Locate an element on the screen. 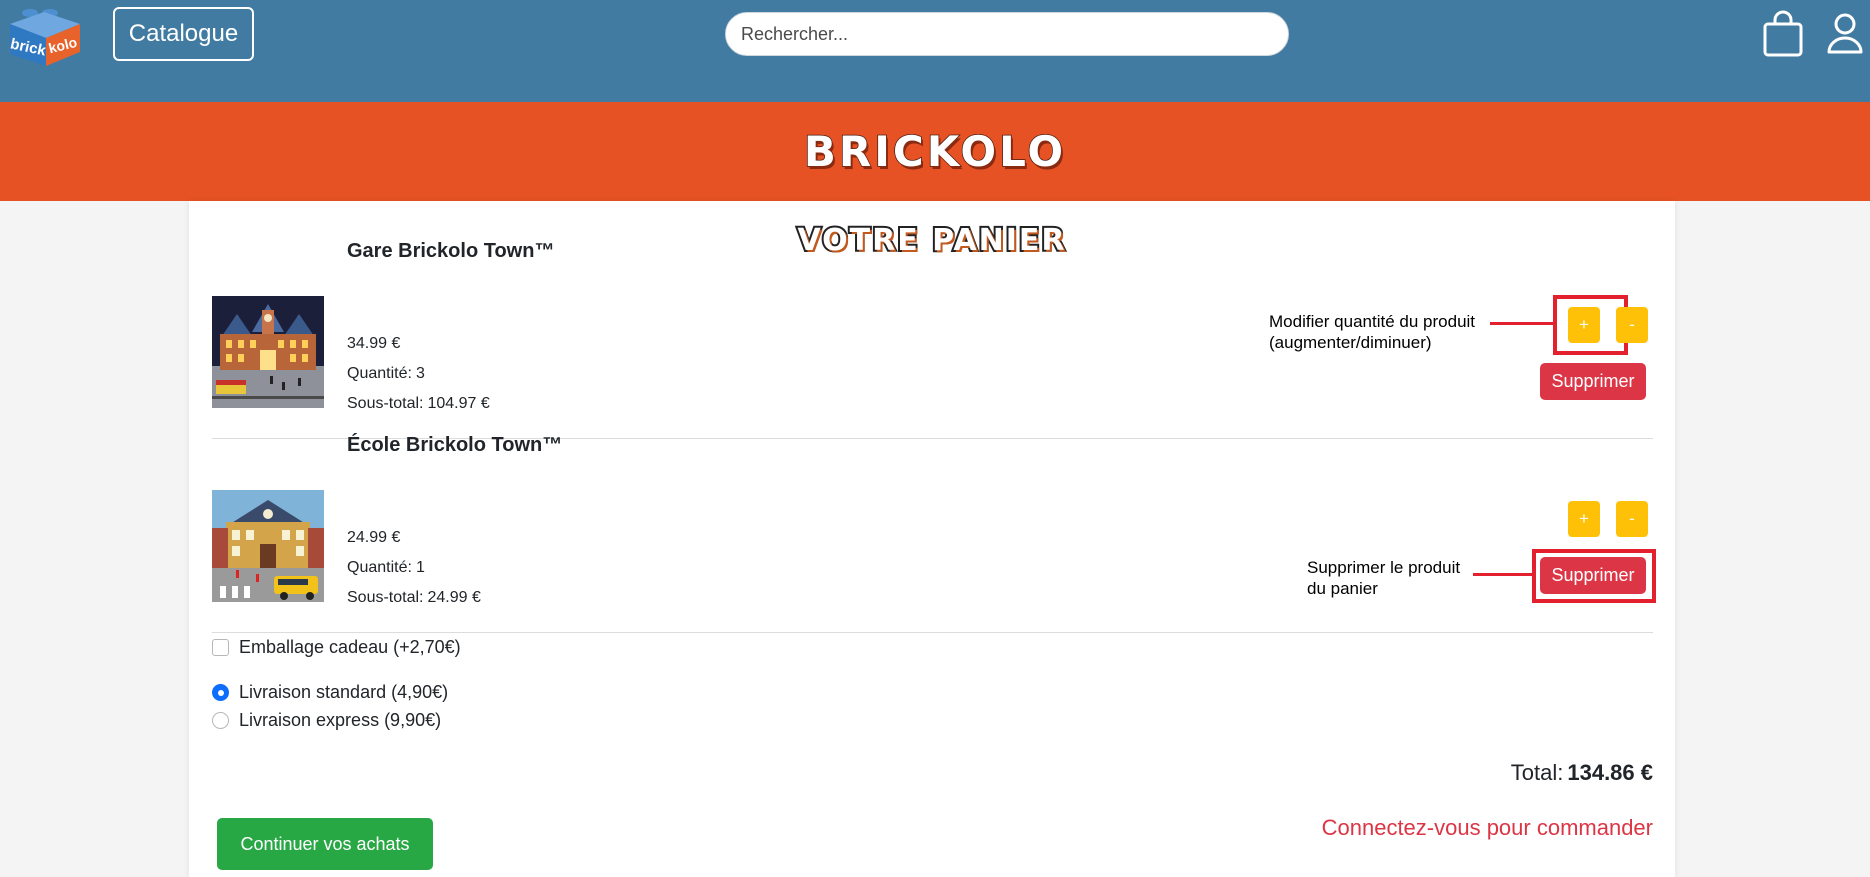  top-navbar: brick kolo Catalogue is located at coordinates (935, 51).